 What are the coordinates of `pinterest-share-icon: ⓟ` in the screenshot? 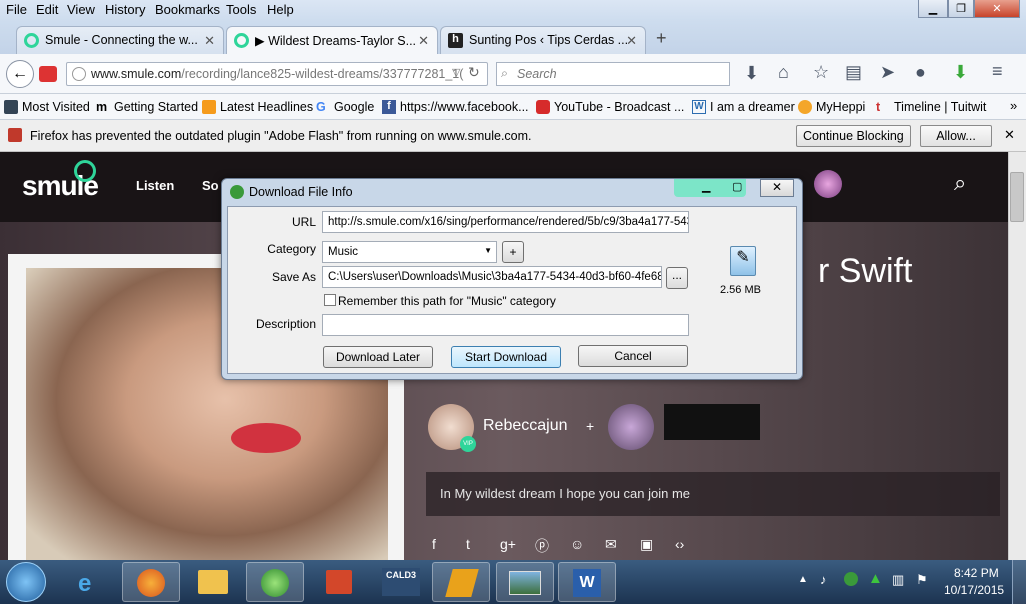 It's located at (542, 546).